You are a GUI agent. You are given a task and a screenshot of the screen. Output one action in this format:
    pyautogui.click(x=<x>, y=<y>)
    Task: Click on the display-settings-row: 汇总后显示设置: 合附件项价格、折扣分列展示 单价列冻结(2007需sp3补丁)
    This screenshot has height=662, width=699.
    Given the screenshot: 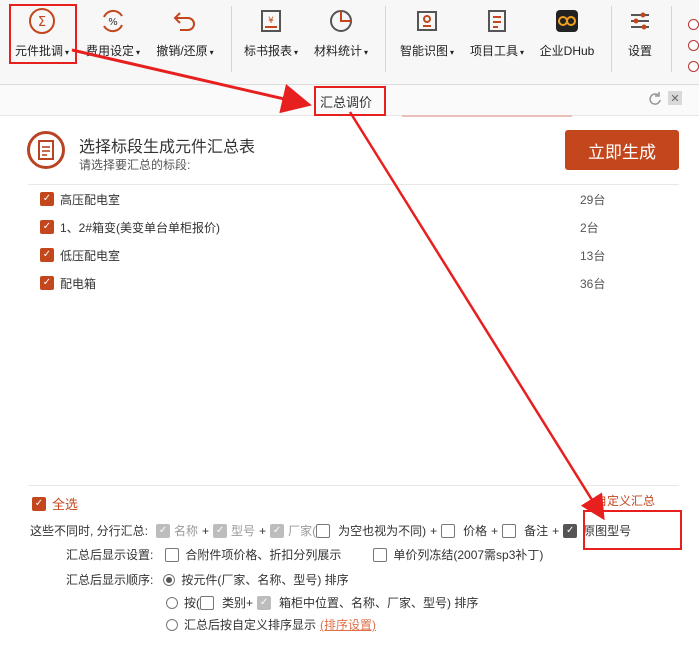 What is the action you would take?
    pyautogui.click(x=304, y=554)
    